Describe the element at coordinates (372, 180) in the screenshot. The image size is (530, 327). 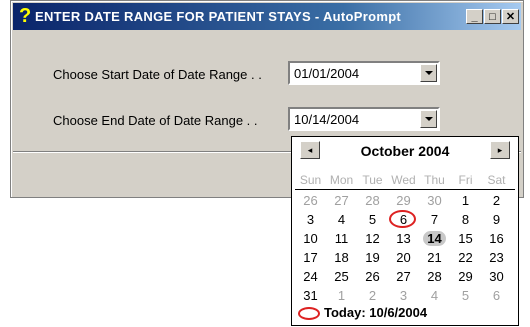
I see `weekday-tue: Tue` at that location.